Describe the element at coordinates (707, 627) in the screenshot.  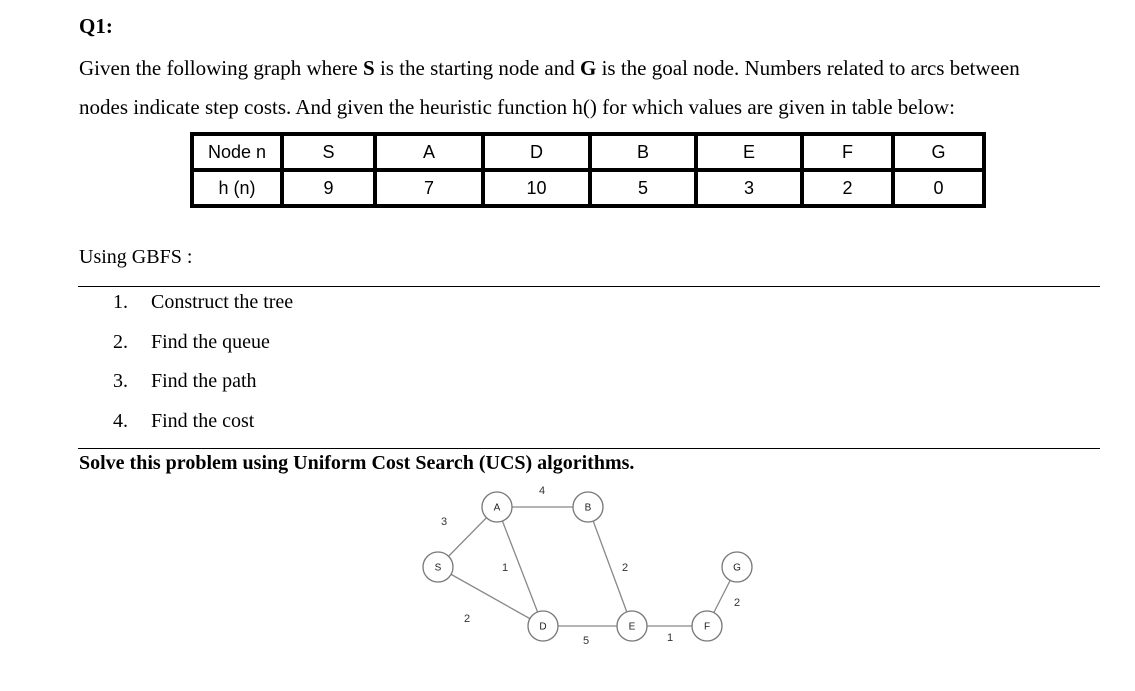
I see `node-label: F` at that location.